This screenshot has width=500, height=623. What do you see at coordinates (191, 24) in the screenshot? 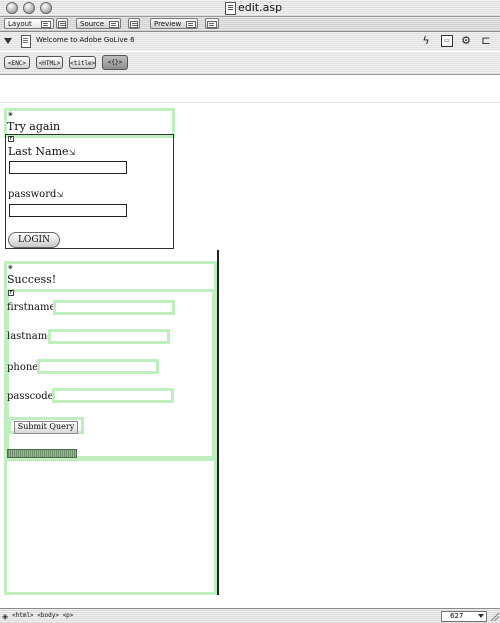
I see `preview-icon` at bounding box center [191, 24].